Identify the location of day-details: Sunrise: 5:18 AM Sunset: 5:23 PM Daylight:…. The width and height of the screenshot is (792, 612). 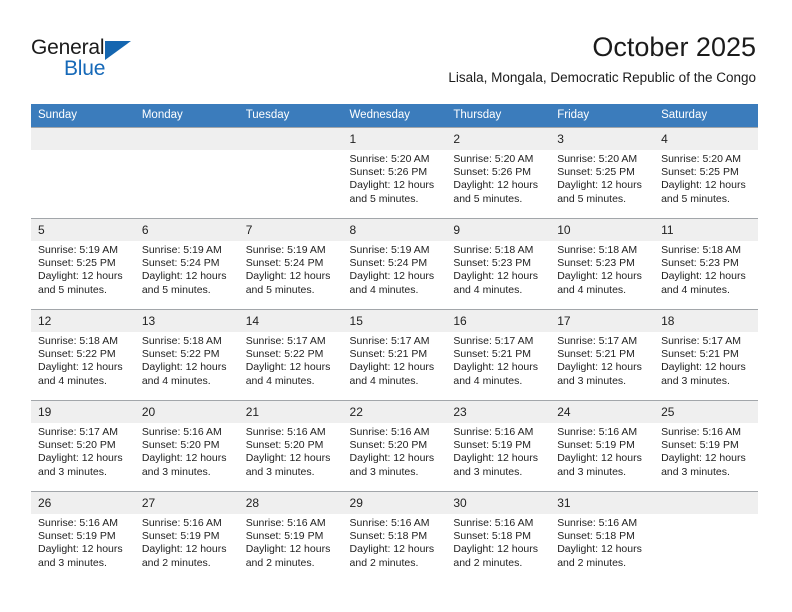
(498, 269).